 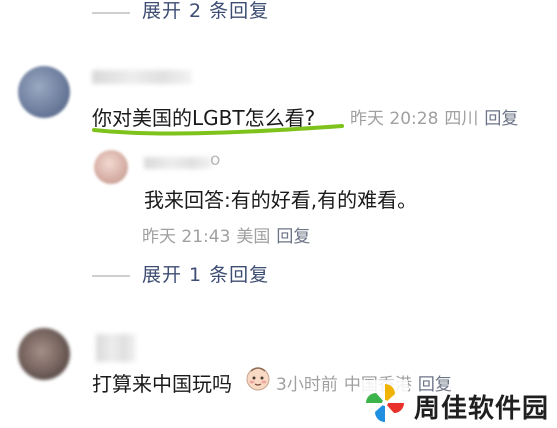 I want to click on expand-replies-mid: 展开 1 条回复, so click(x=205, y=273).